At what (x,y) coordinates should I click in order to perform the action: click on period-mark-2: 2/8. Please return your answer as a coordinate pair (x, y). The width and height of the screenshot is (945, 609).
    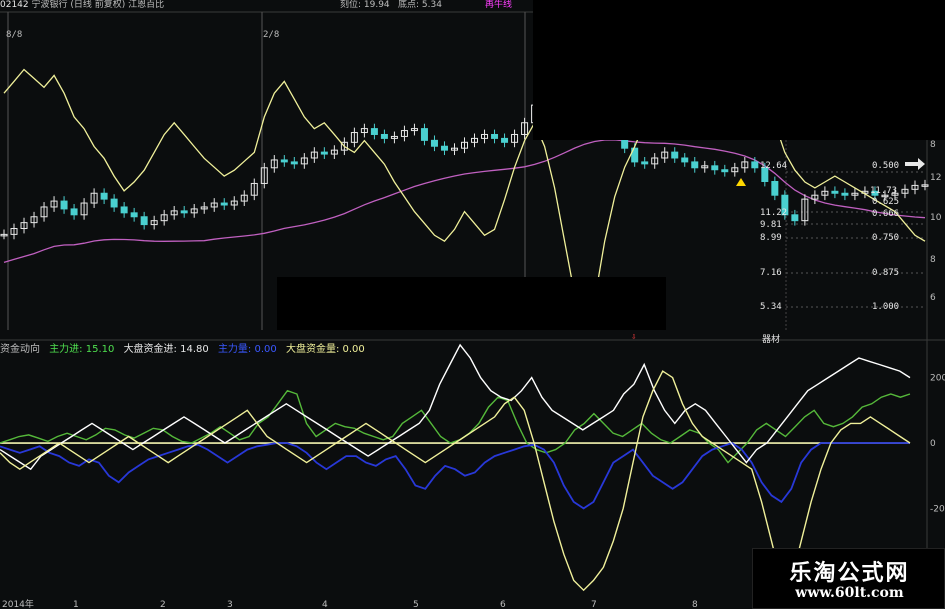
    Looking at the image, I should click on (271, 35).